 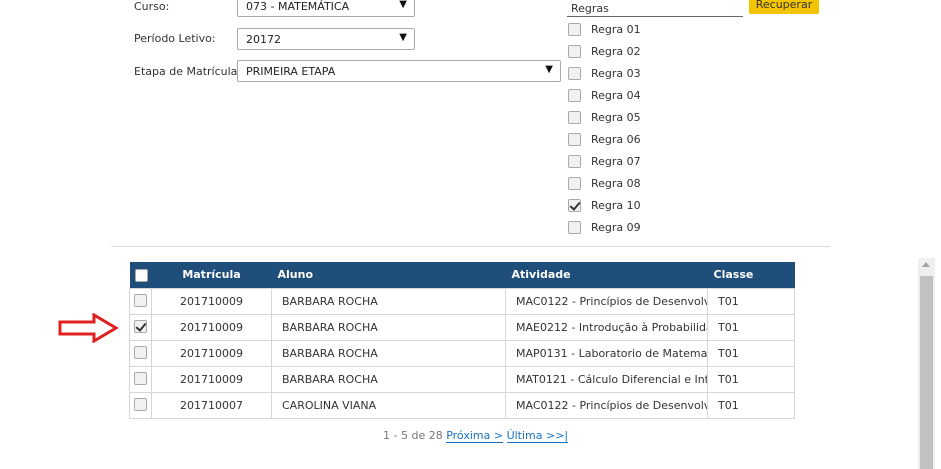 I want to click on rule-label: Regra 07, so click(x=616, y=161).